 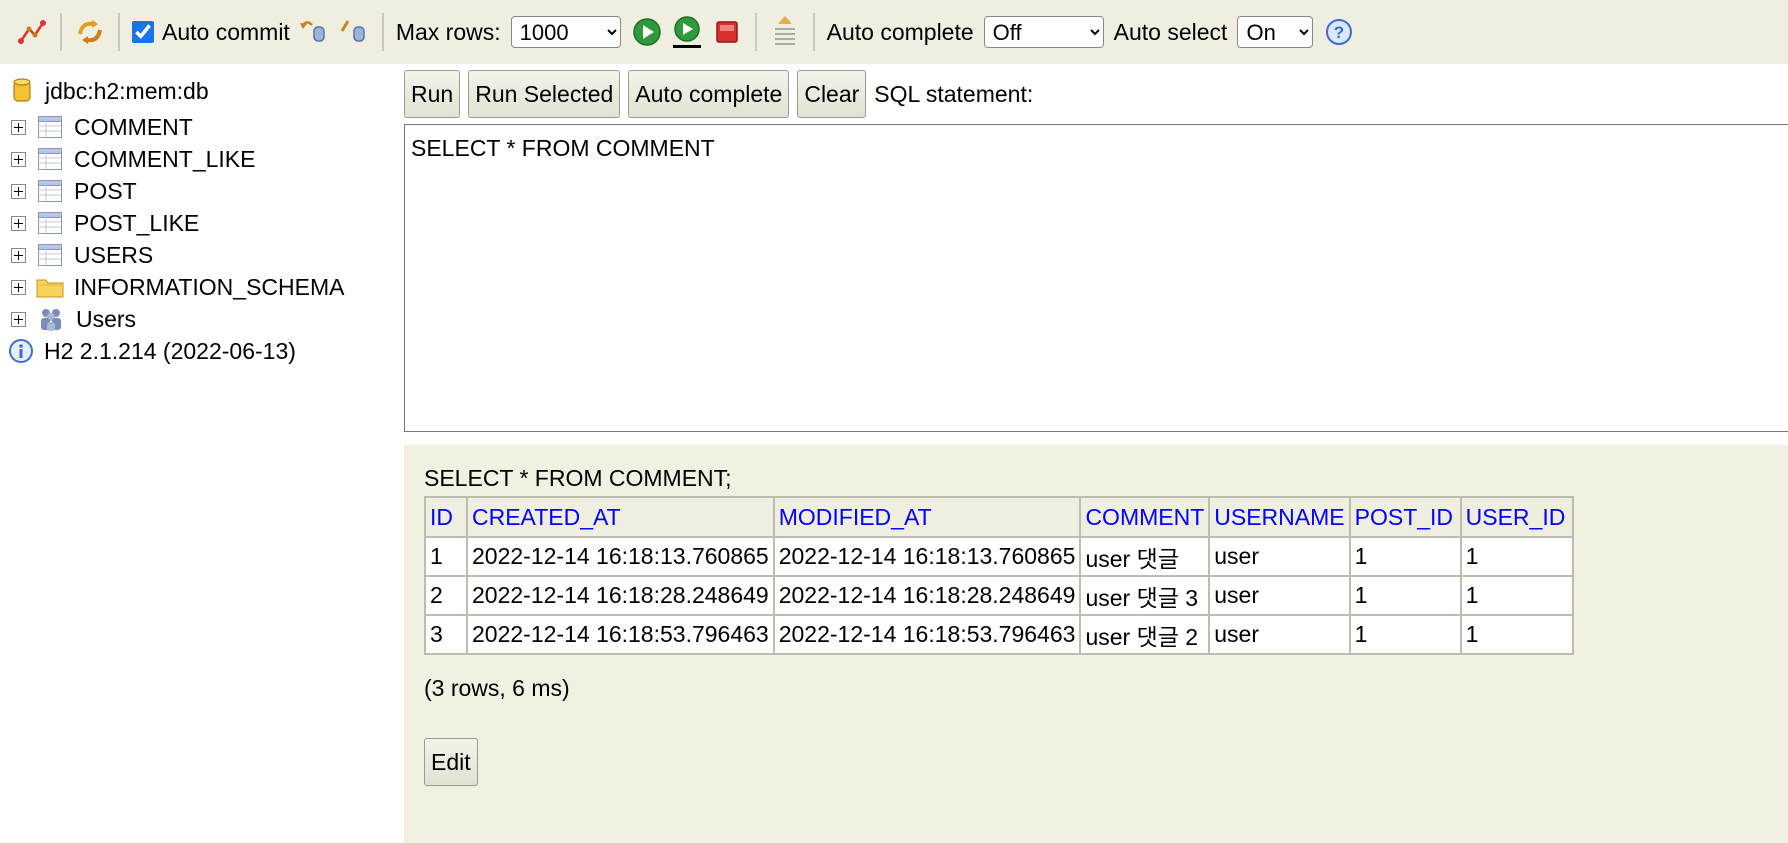 What do you see at coordinates (446, 634) in the screenshot?
I see `table-cell: 3` at bounding box center [446, 634].